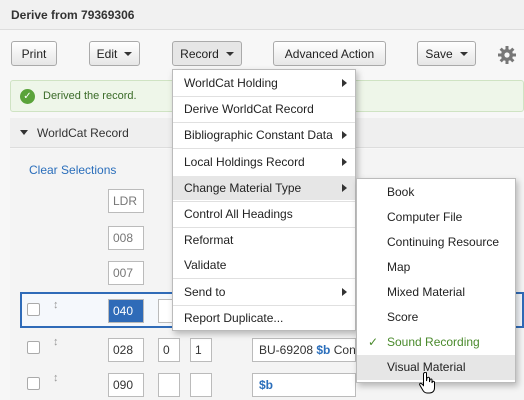 Image resolution: width=524 pixels, height=400 pixels. What do you see at coordinates (73, 15) in the screenshot?
I see `page-title: Derive from 79369306` at bounding box center [73, 15].